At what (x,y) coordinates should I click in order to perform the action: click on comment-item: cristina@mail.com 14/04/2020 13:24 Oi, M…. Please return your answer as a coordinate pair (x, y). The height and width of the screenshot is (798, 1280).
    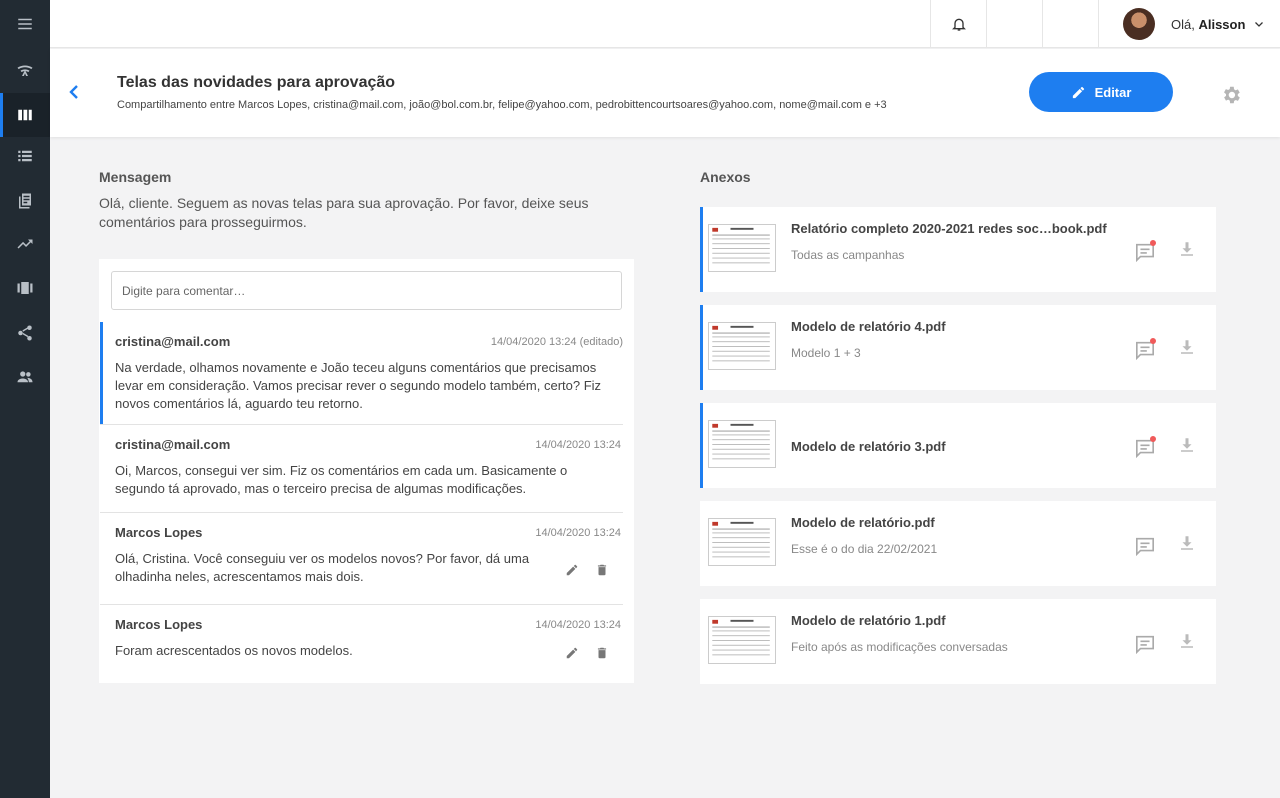
    Looking at the image, I should click on (361, 469).